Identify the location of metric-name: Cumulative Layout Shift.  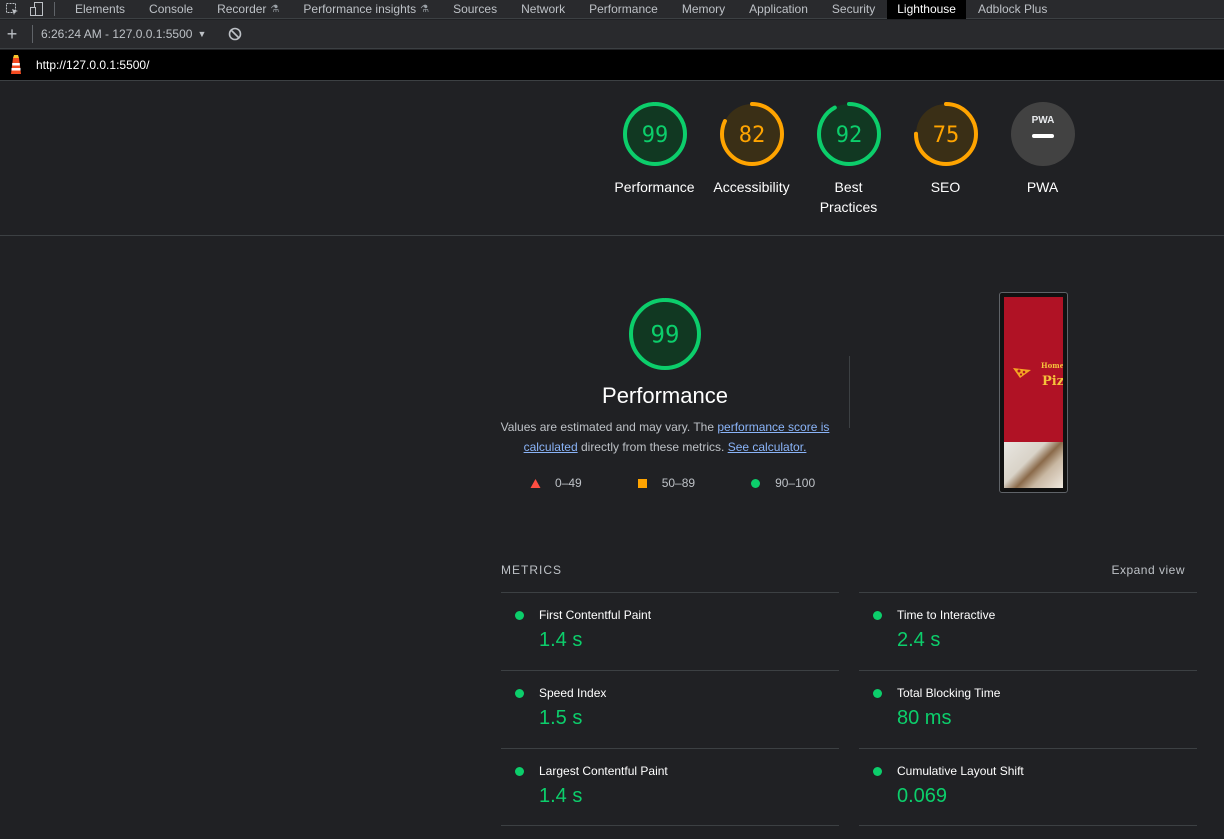
(960, 771).